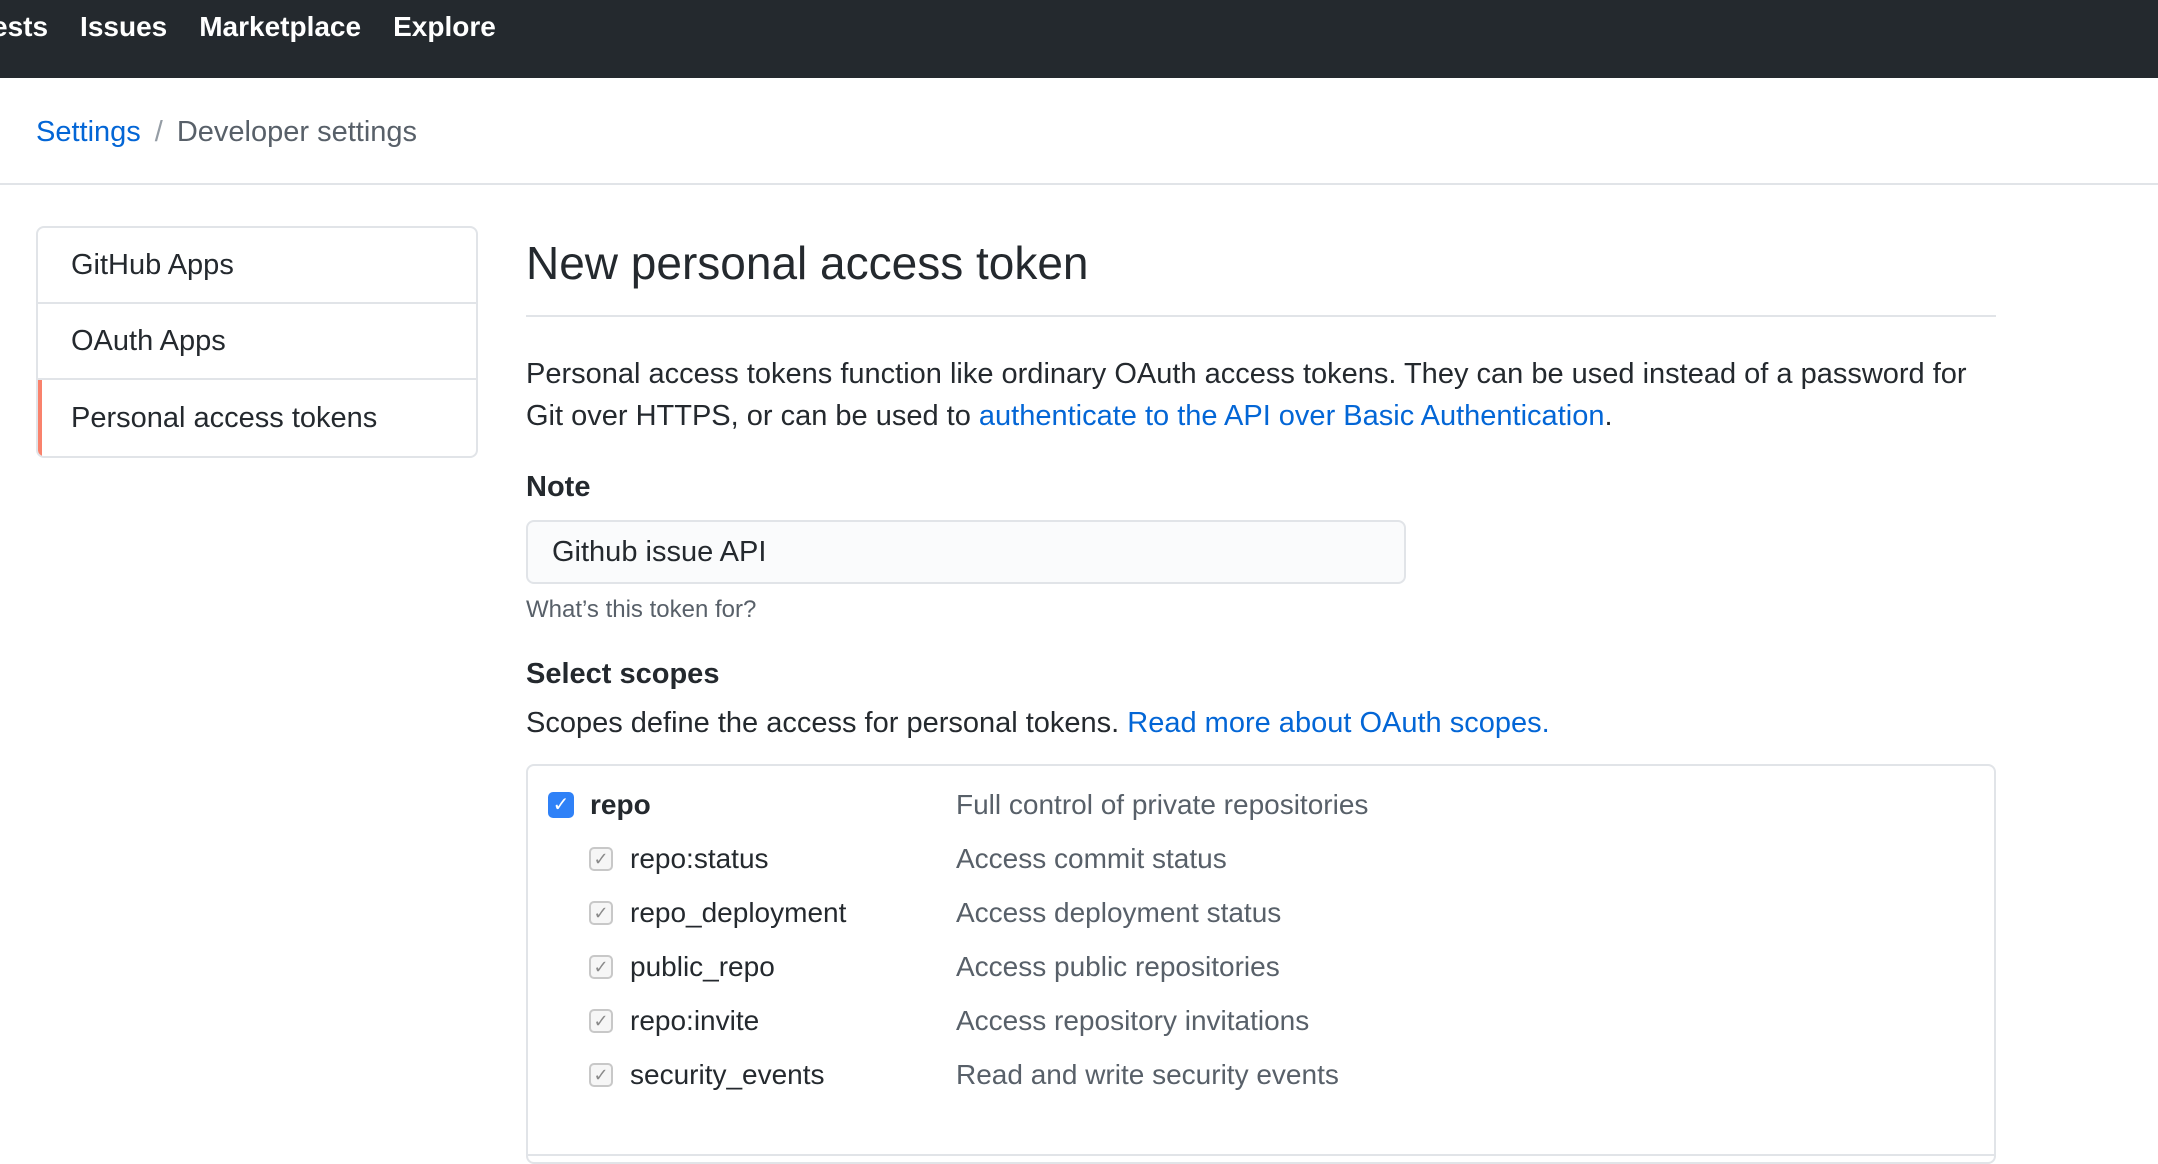 Image resolution: width=2158 pixels, height=1164 pixels. What do you see at coordinates (738, 913) in the screenshot?
I see `scope-name: repo_deployment` at bounding box center [738, 913].